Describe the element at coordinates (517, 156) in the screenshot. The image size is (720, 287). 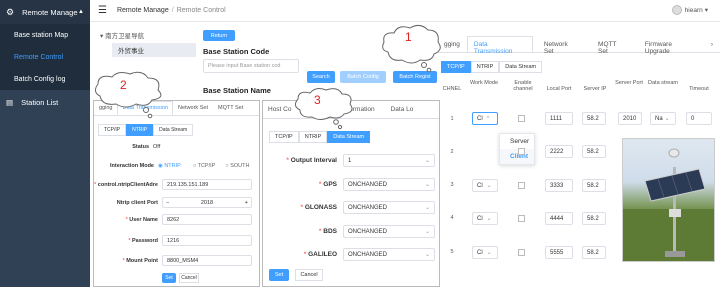
I see `dropdown-option-client: Client` at that location.